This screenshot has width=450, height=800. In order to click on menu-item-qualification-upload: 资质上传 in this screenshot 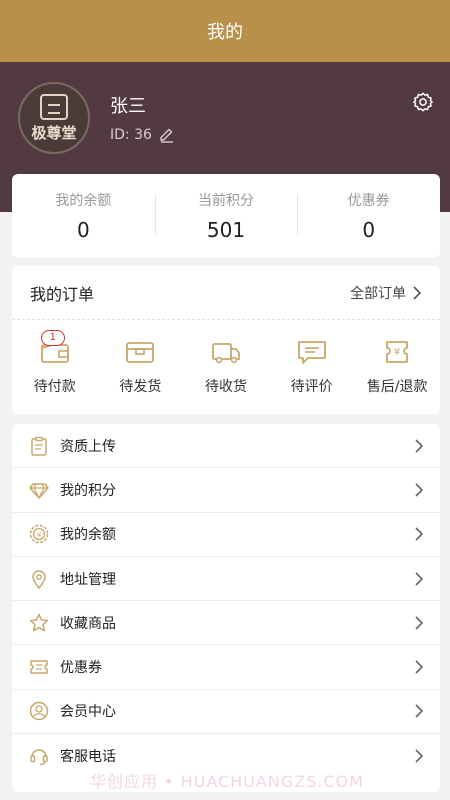, I will do `click(226, 446)`.